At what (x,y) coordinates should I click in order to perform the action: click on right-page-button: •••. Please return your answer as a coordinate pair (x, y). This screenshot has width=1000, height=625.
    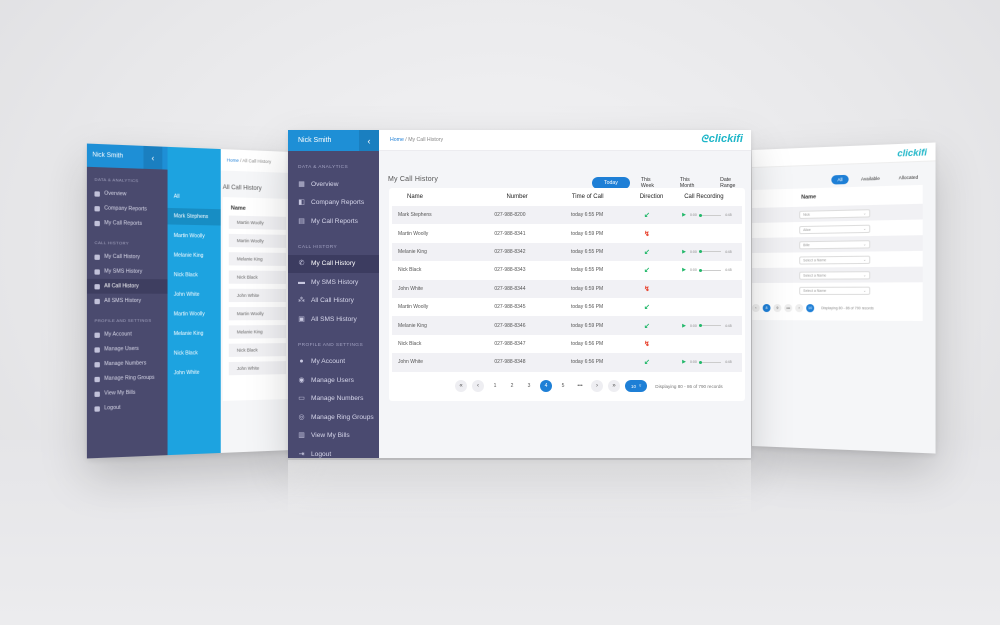
    Looking at the image, I should click on (788, 308).